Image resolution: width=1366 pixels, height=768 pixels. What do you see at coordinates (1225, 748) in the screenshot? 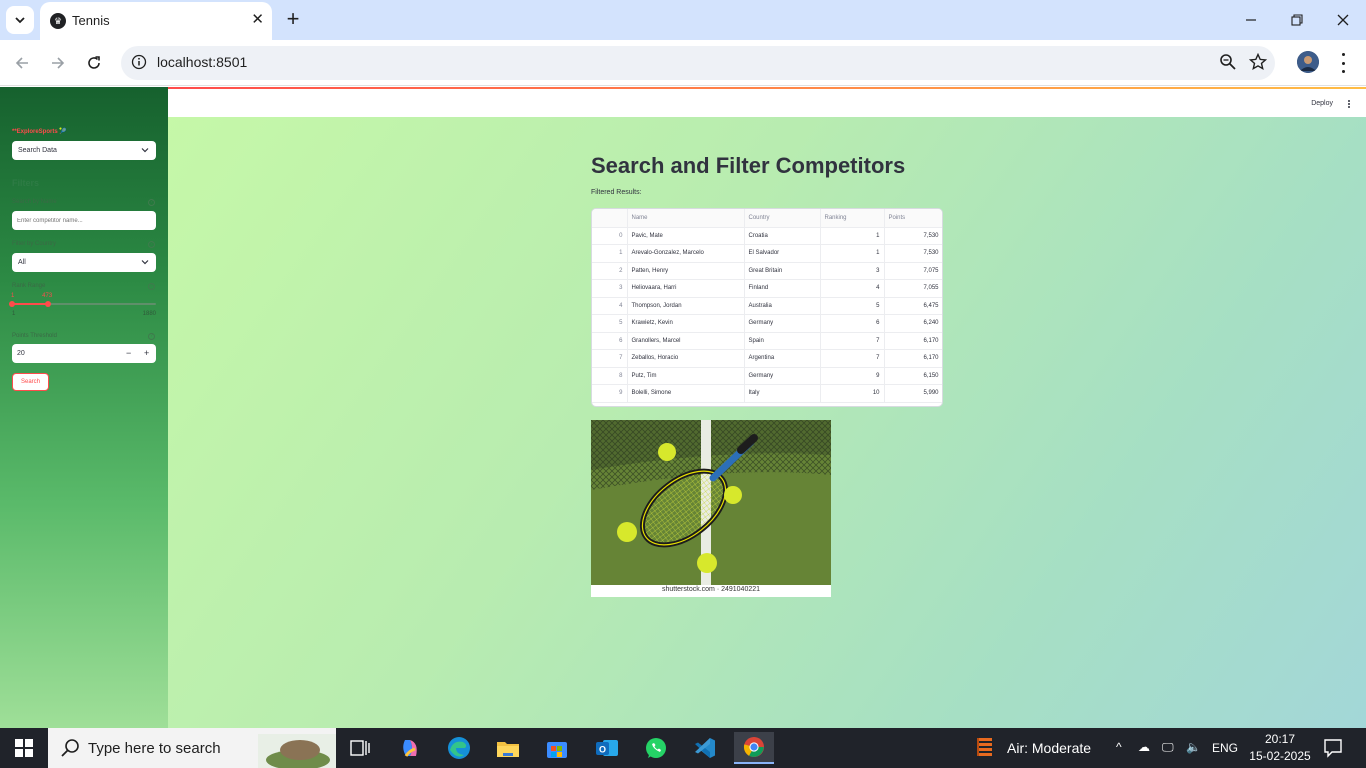
I see `input-language: ENG` at bounding box center [1225, 748].